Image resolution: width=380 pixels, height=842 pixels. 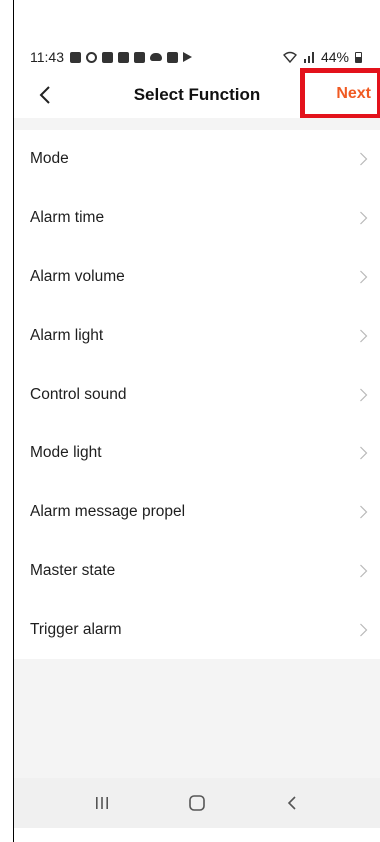 What do you see at coordinates (73, 570) in the screenshot?
I see `function-label: Master state` at bounding box center [73, 570].